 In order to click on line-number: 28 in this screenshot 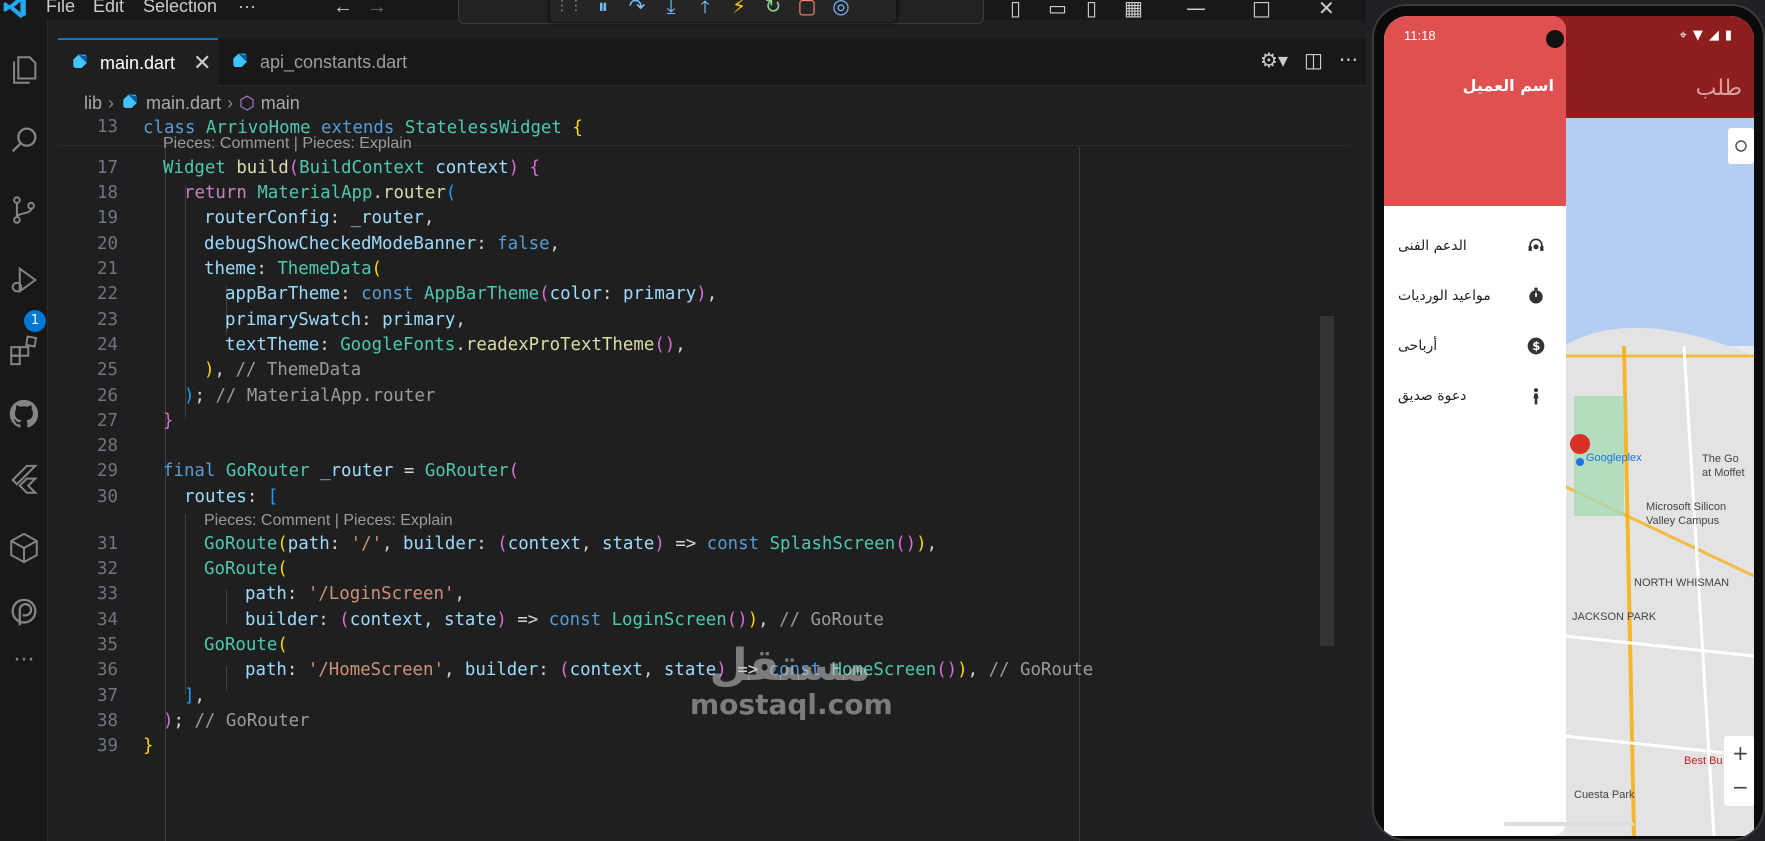, I will do `click(107, 446)`.